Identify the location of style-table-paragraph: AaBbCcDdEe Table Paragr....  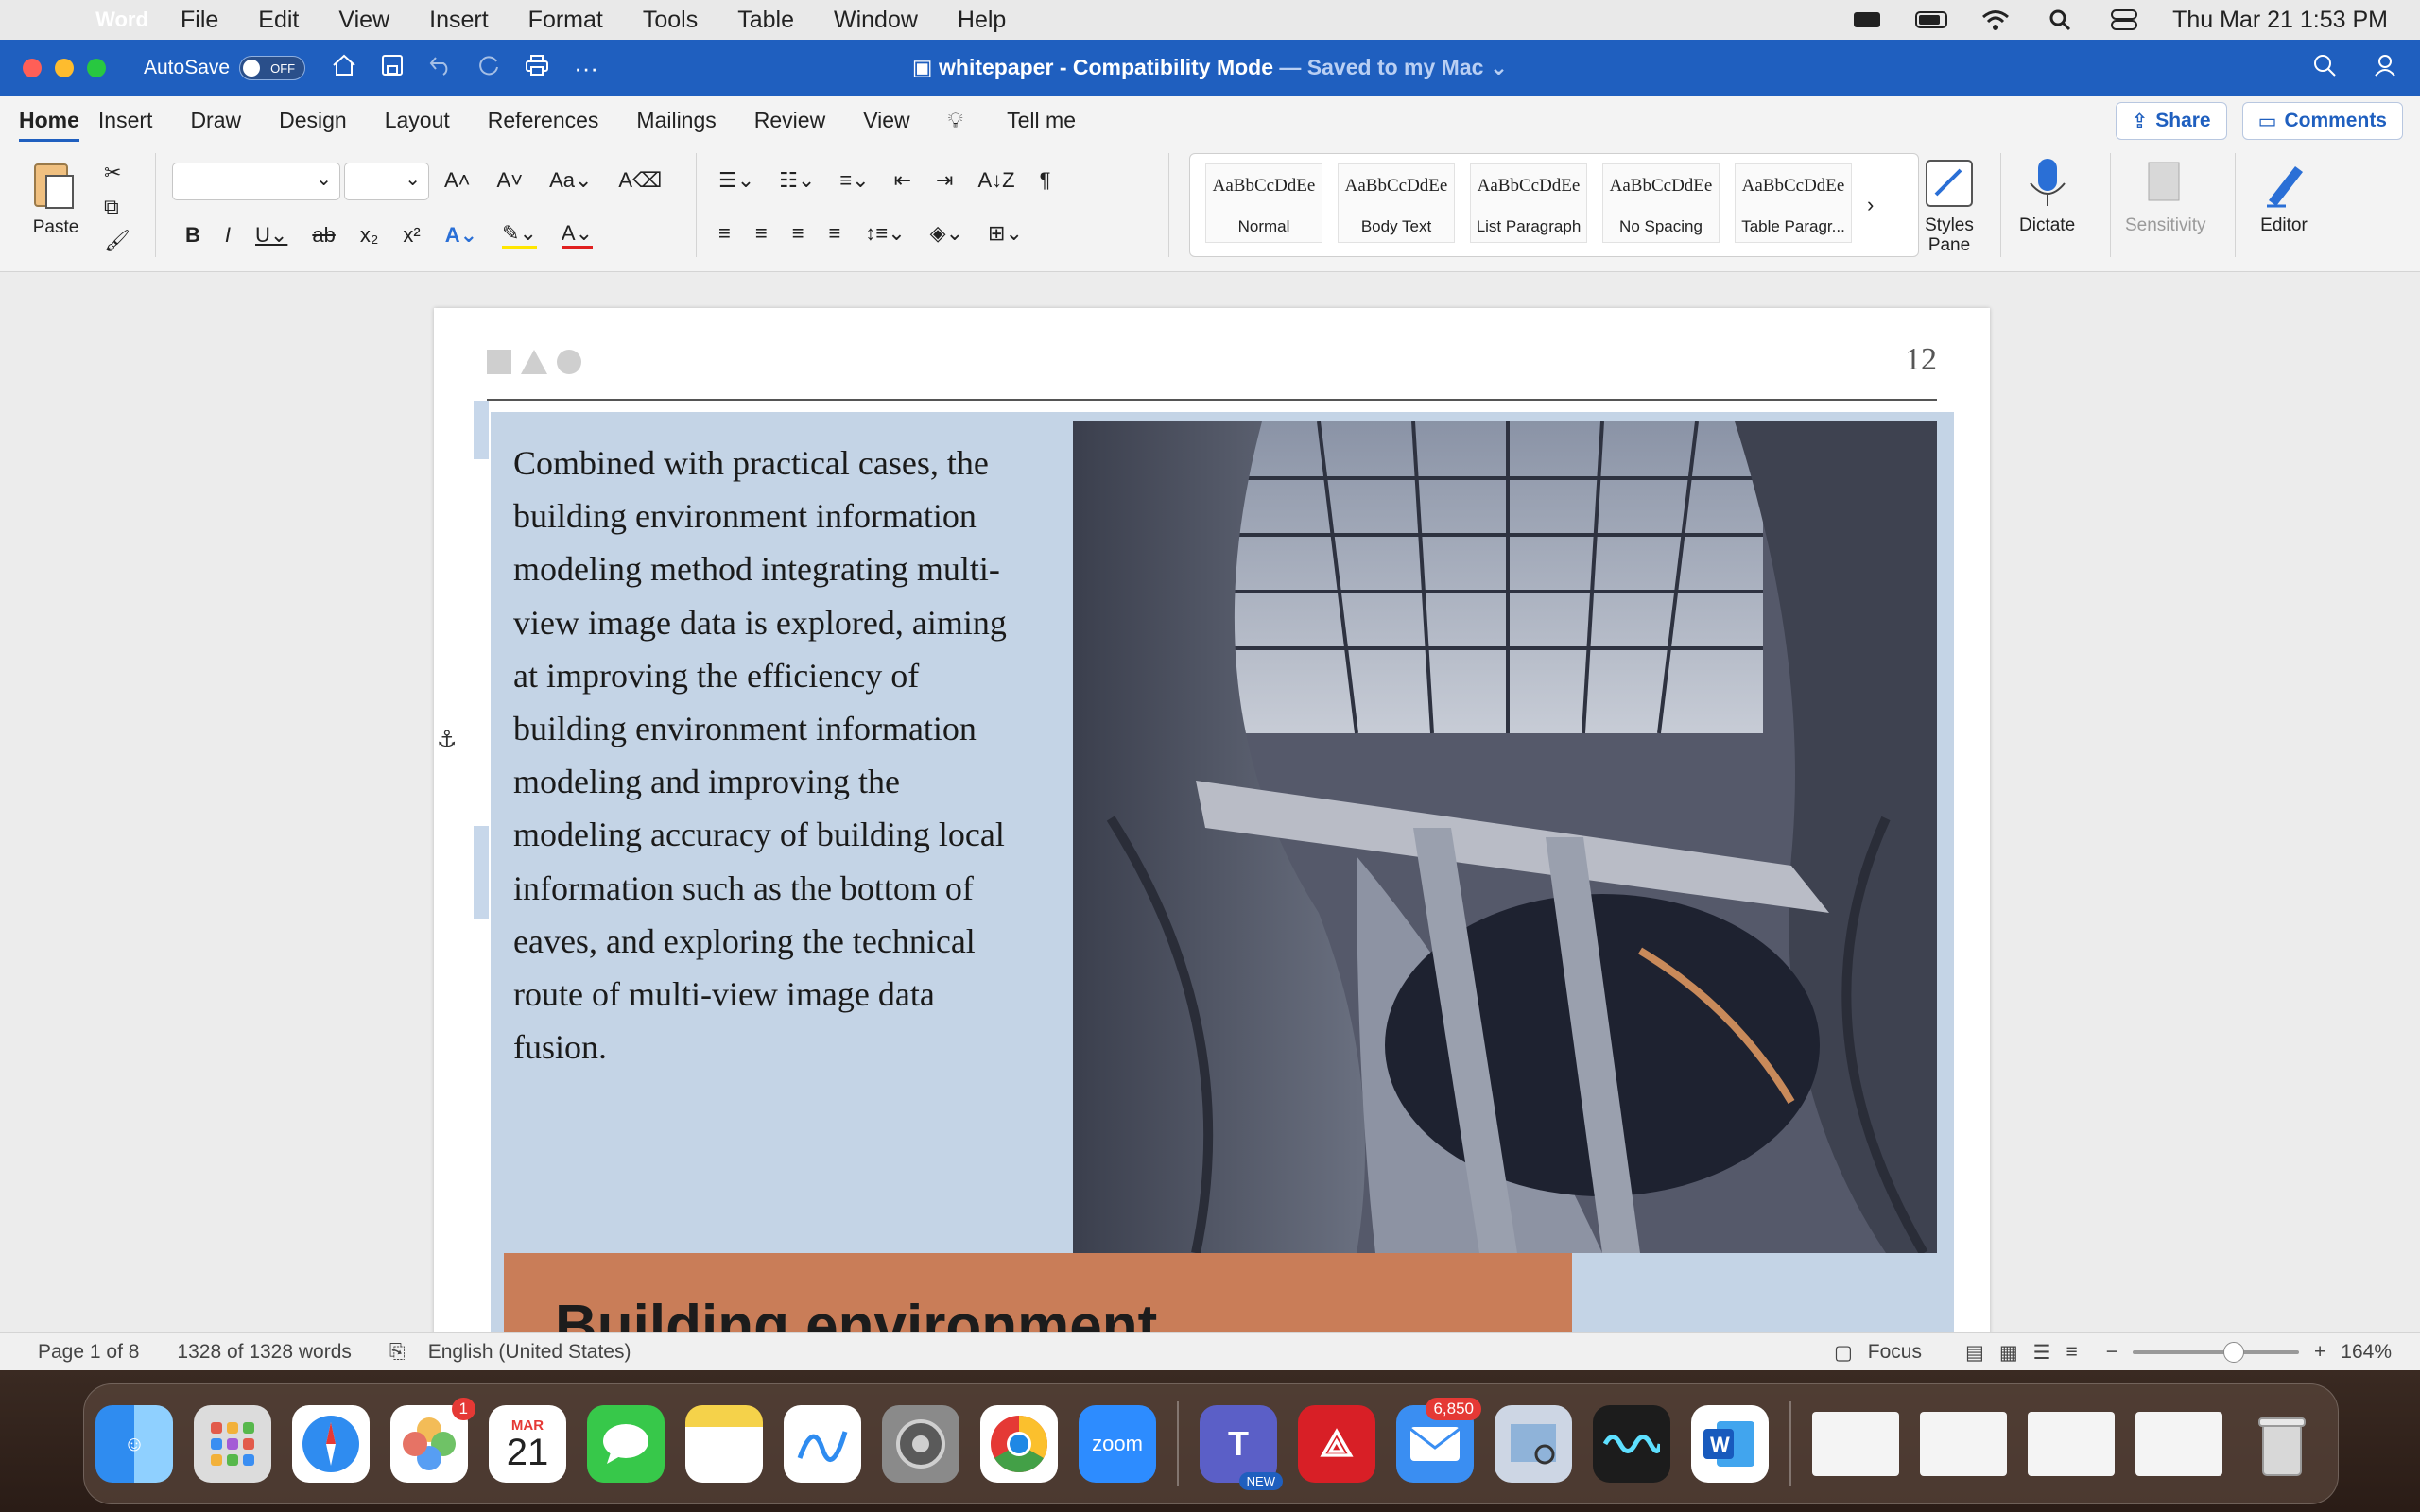
(1793, 203).